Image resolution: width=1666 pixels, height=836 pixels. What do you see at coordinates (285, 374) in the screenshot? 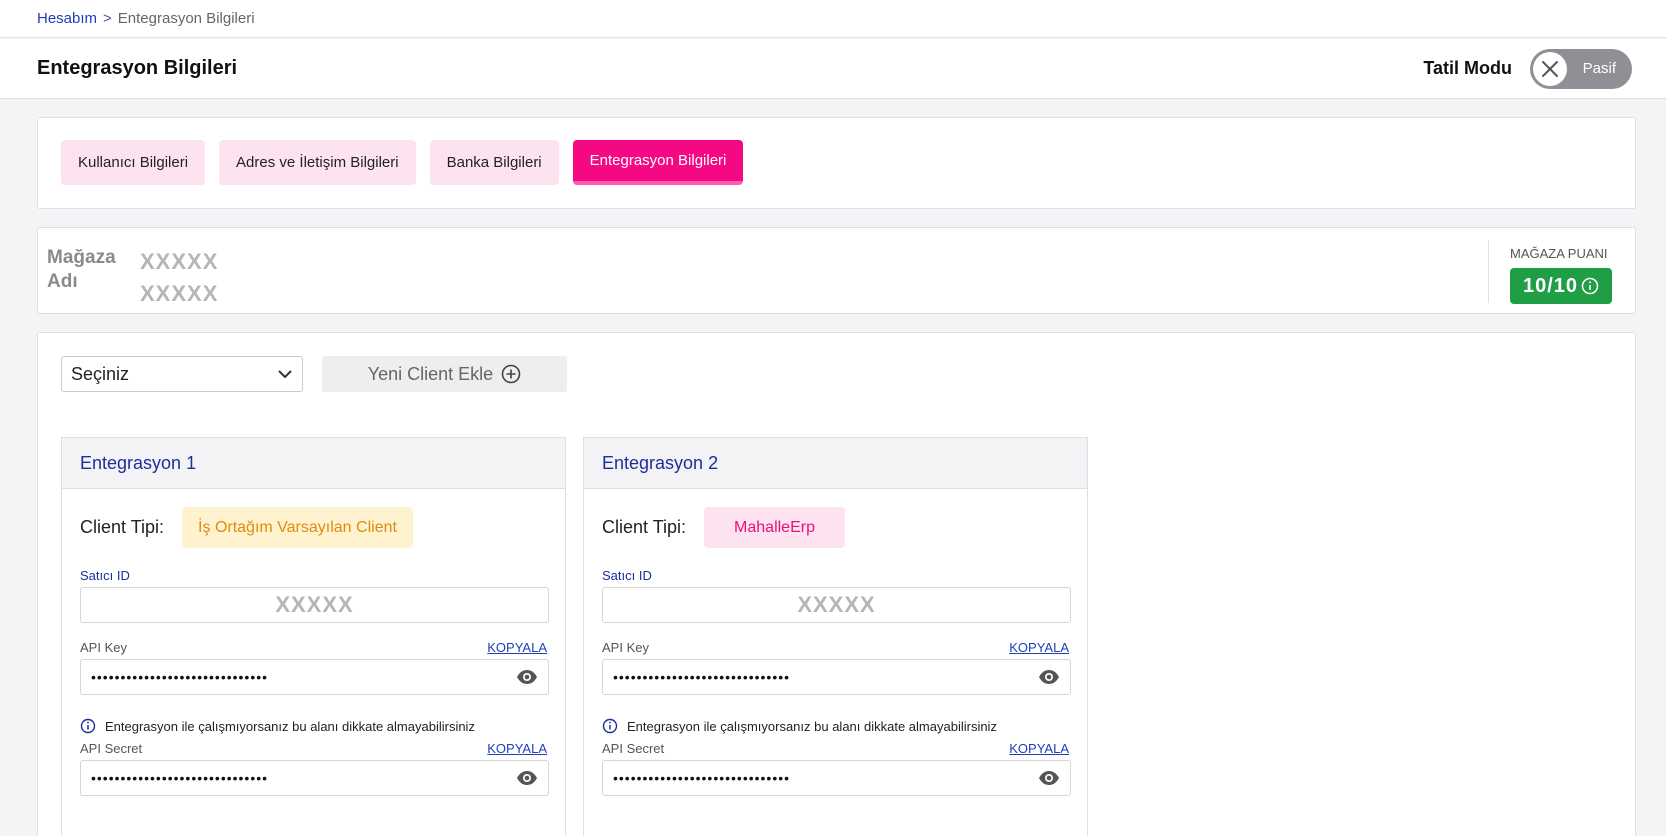
I see `chevron-down-icon` at bounding box center [285, 374].